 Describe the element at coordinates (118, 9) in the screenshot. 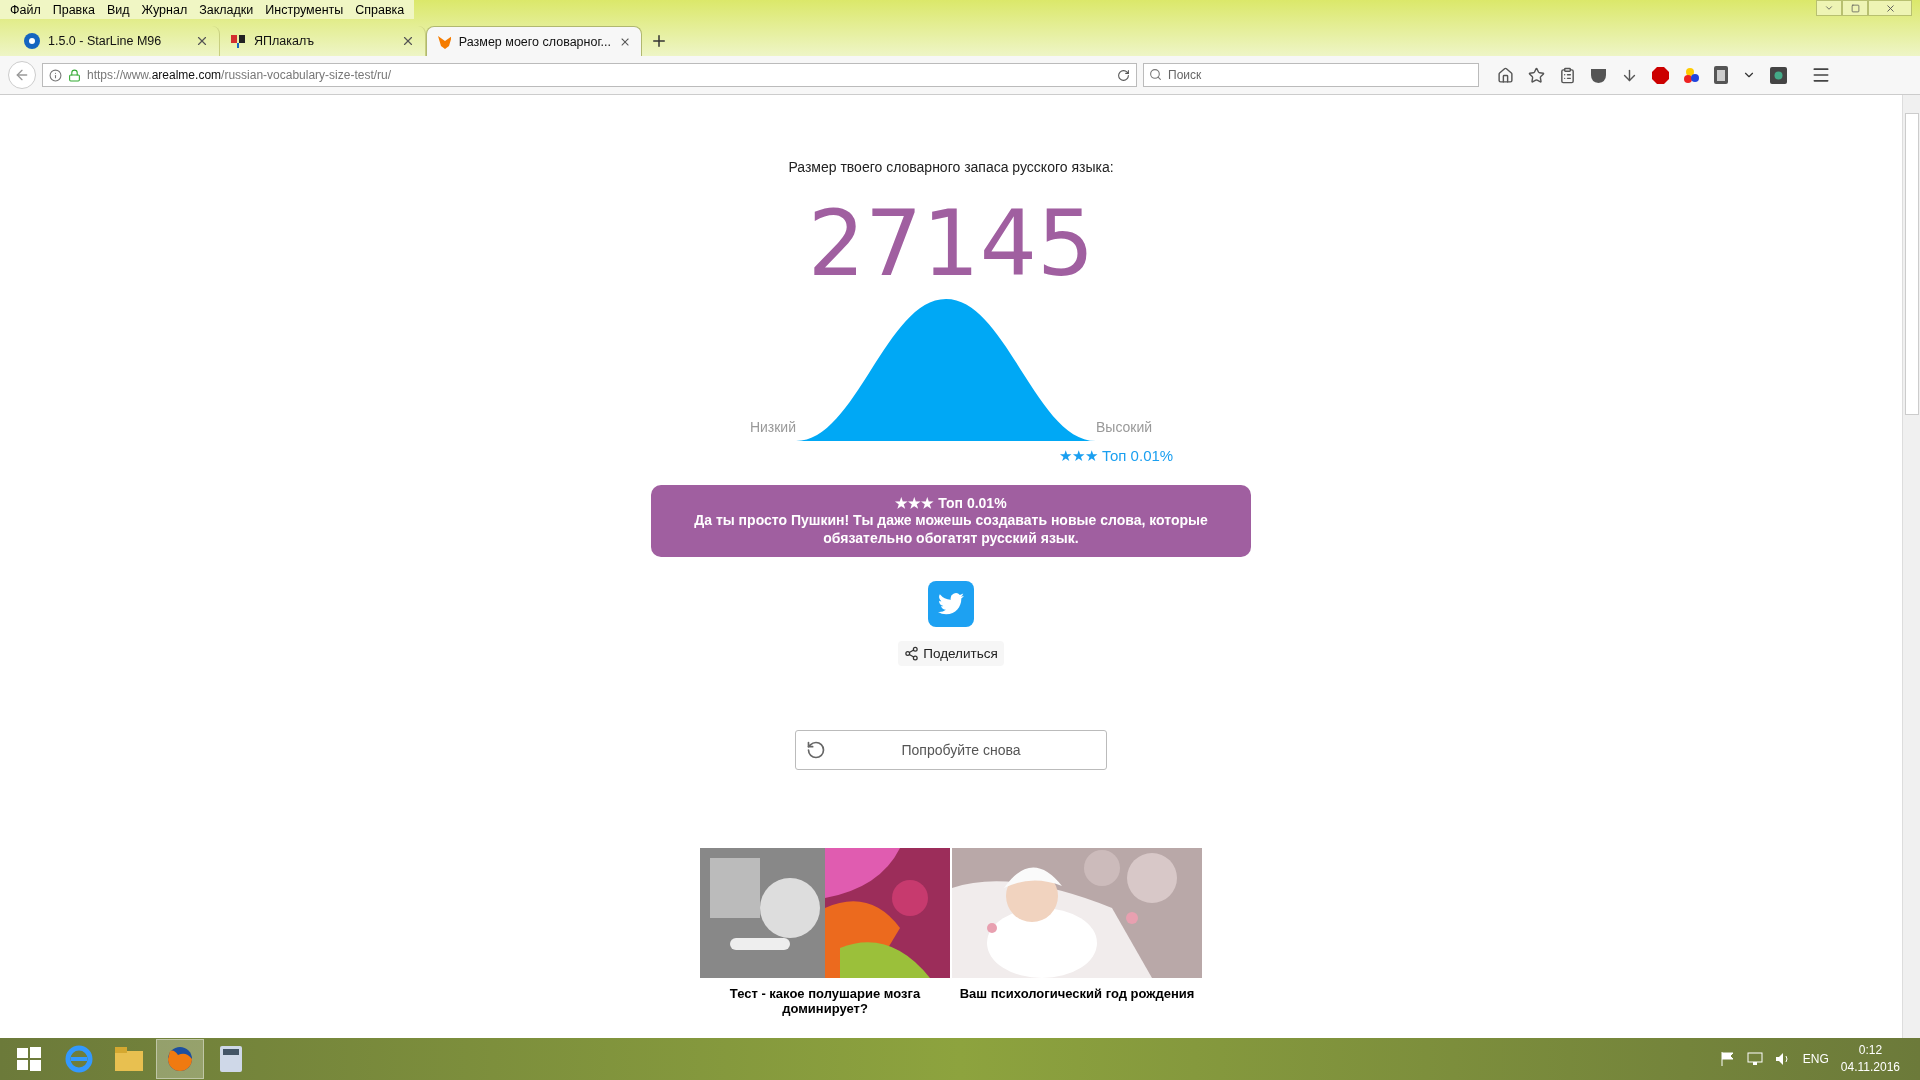

I see `menu-item: Вид` at that location.